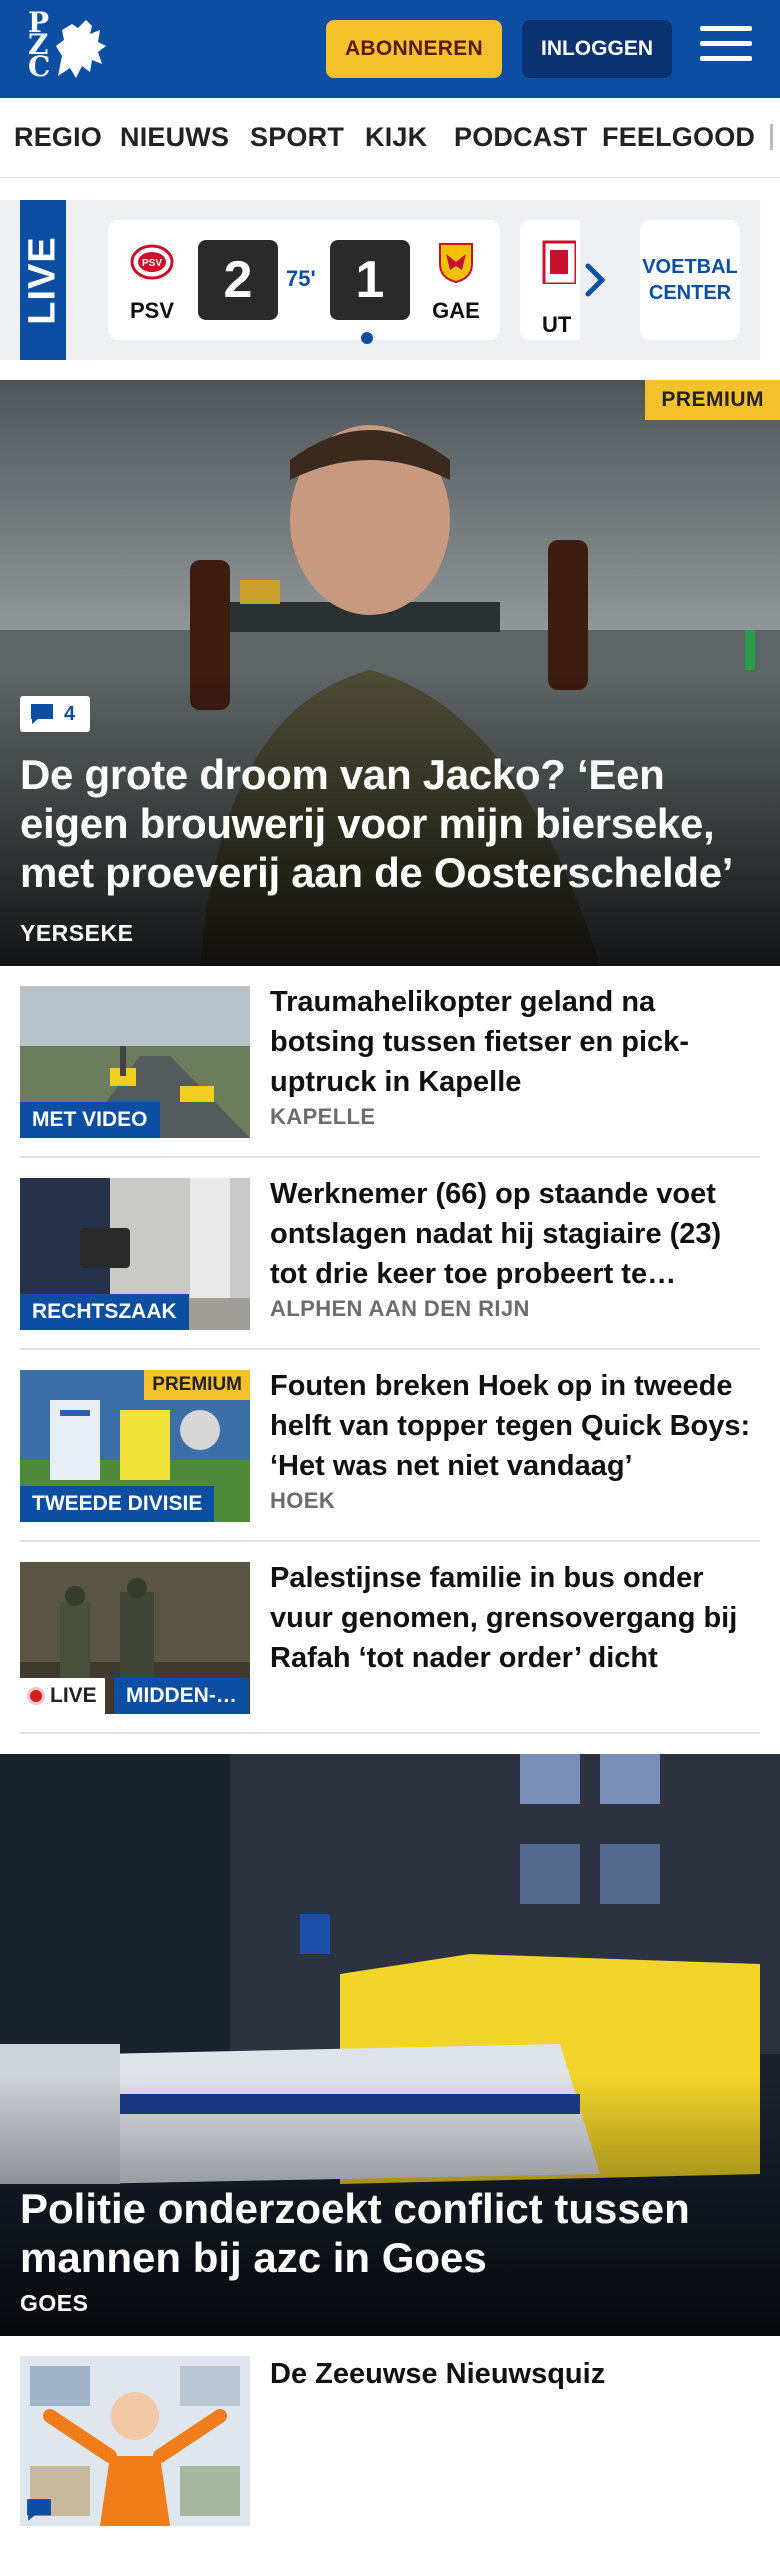  Describe the element at coordinates (557, 324) in the screenshot. I see `next-match-team: UT` at that location.